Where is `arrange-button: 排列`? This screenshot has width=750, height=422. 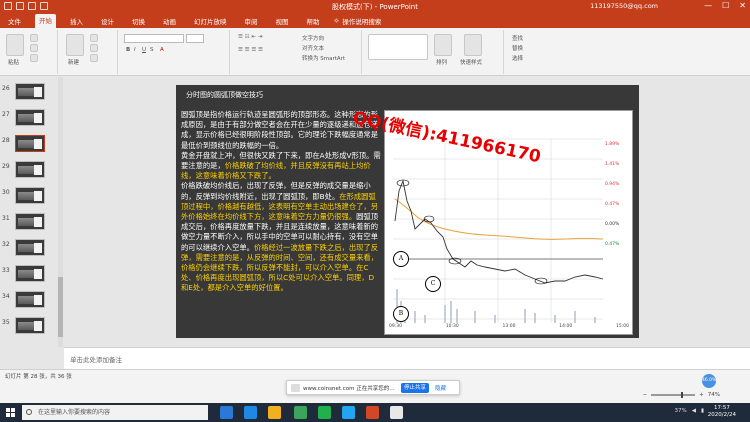
arrange-button: 排列 is located at coordinates (441, 62).